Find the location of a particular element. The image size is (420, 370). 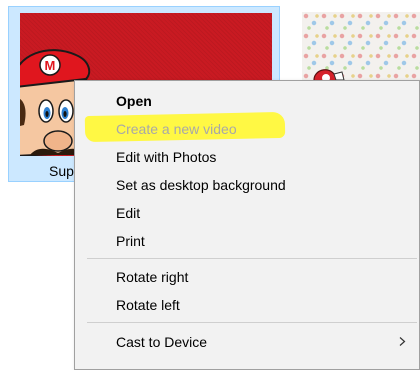

menu-item-label: Create a new video is located at coordinates (176, 129).